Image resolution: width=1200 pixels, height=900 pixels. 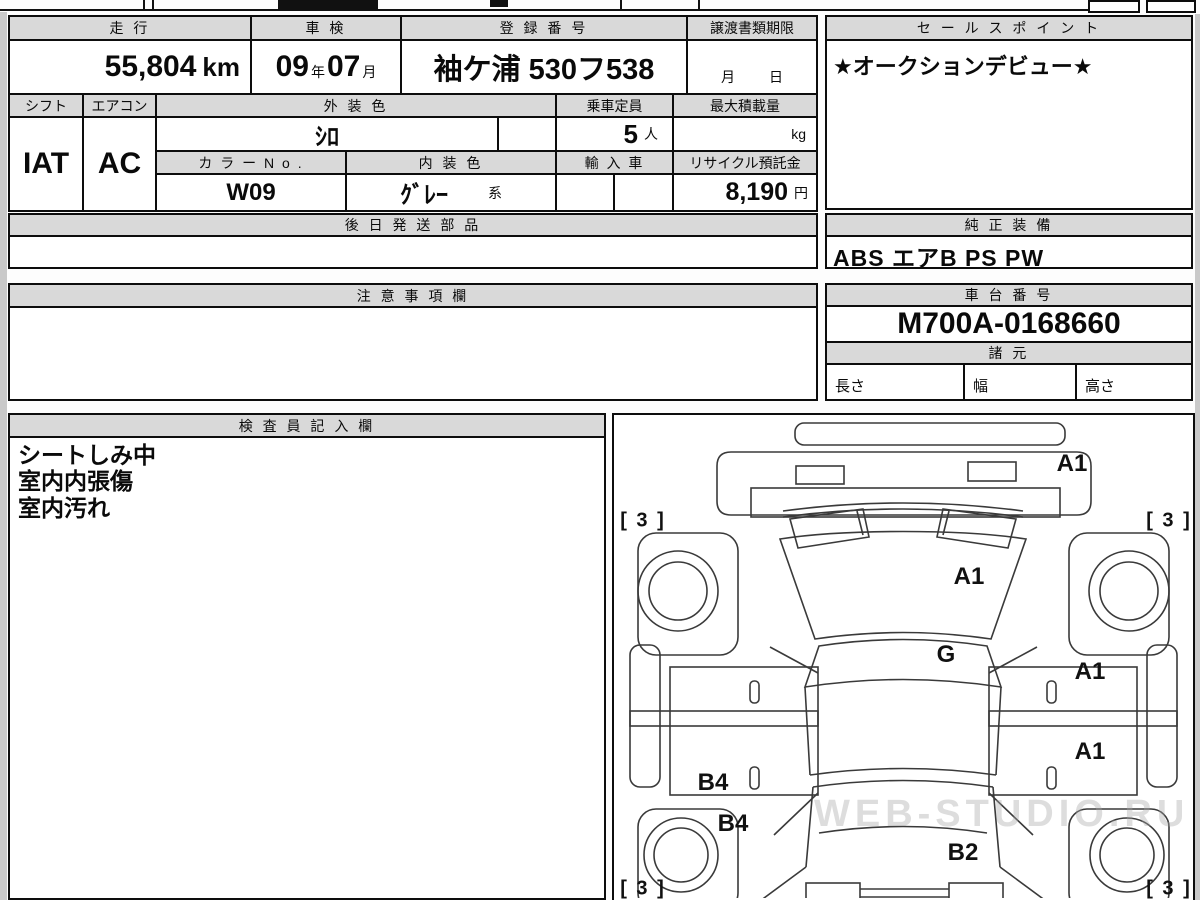 I want to click on chassis-number: M700A-0168660, so click(x=1009, y=323).